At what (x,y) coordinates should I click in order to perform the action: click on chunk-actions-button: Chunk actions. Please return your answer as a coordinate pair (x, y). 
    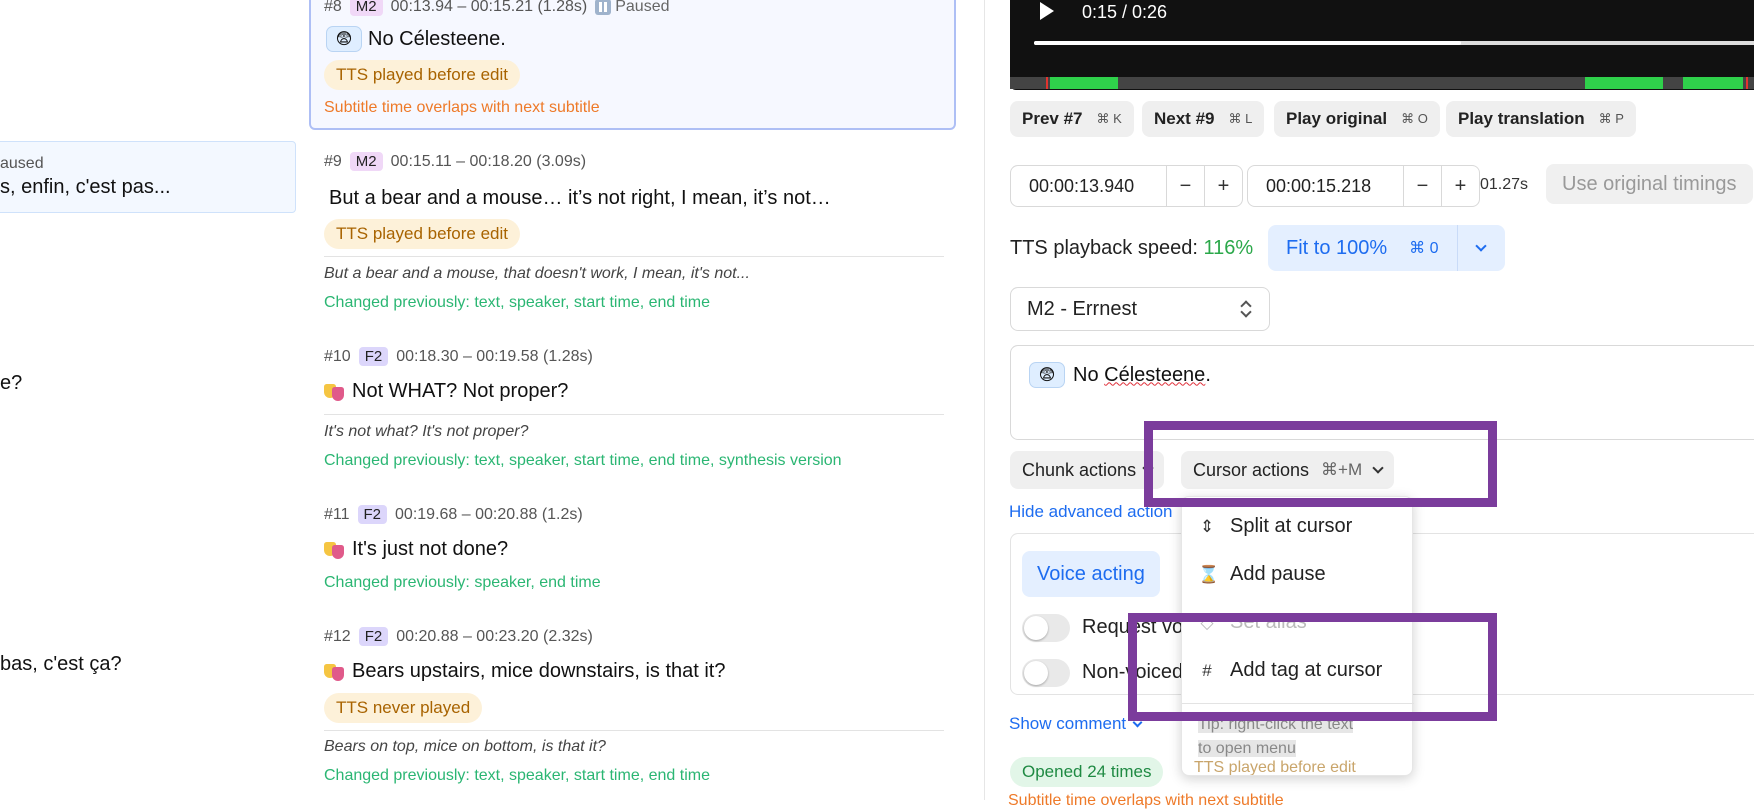
    Looking at the image, I should click on (1087, 470).